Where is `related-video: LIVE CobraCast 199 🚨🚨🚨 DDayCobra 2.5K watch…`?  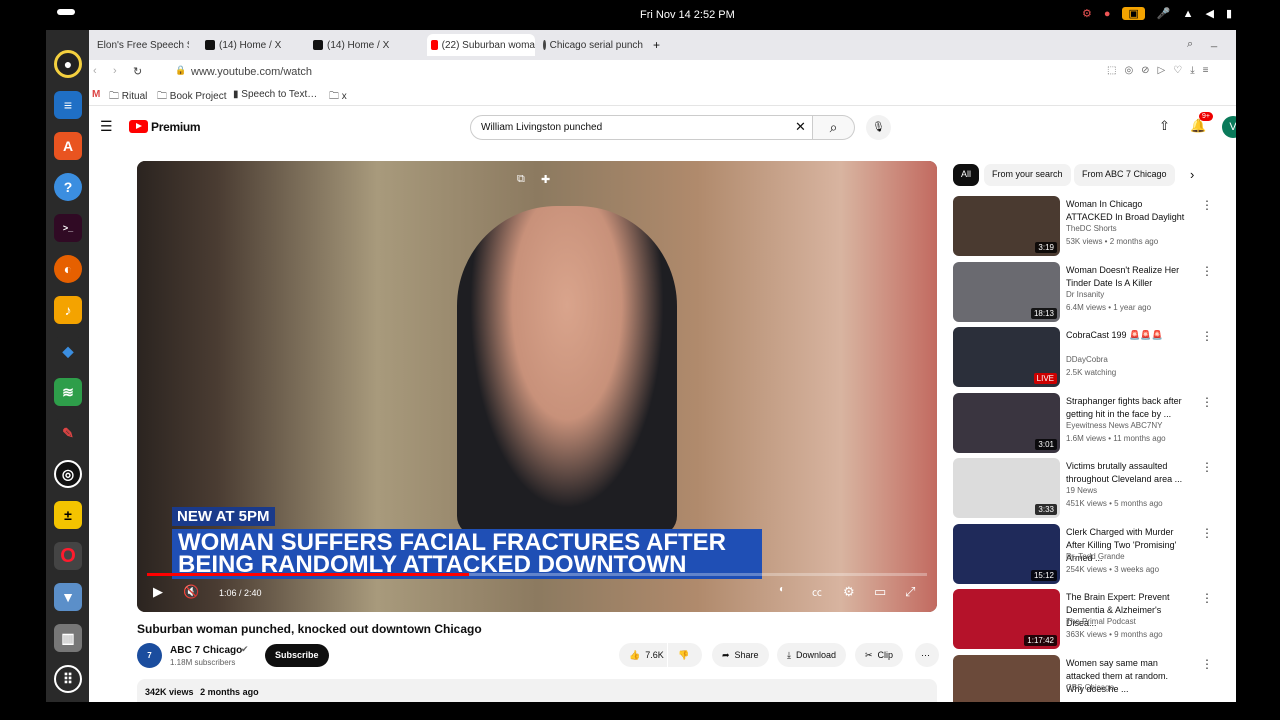
related-video: LIVE CobraCast 199 🚨🚨🚨 DDayCobra 2.5K watch… is located at coordinates (1083, 358).